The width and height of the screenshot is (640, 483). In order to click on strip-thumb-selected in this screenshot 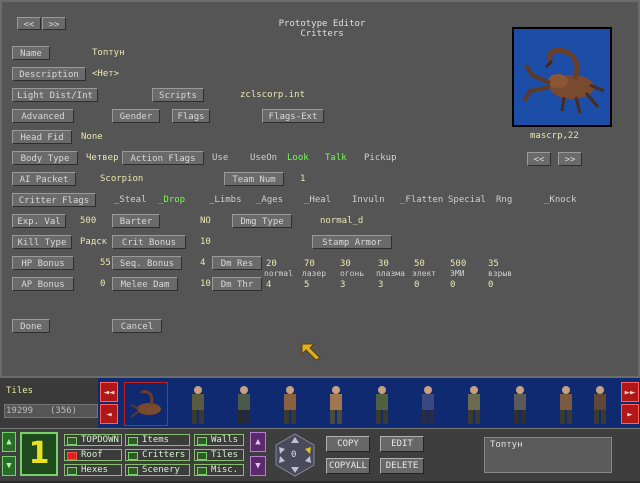, I will do `click(146, 404)`.